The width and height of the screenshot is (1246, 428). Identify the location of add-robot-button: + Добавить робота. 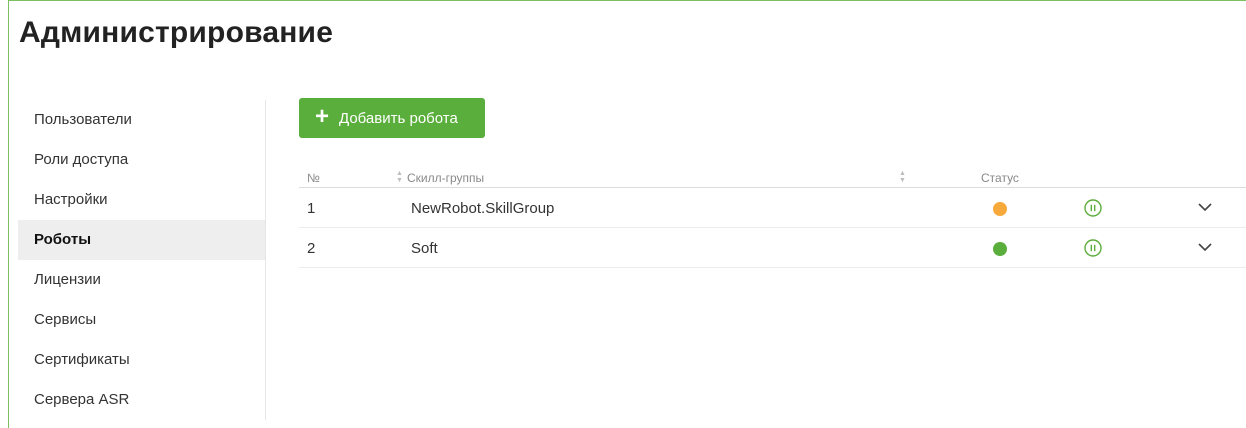
(392, 118).